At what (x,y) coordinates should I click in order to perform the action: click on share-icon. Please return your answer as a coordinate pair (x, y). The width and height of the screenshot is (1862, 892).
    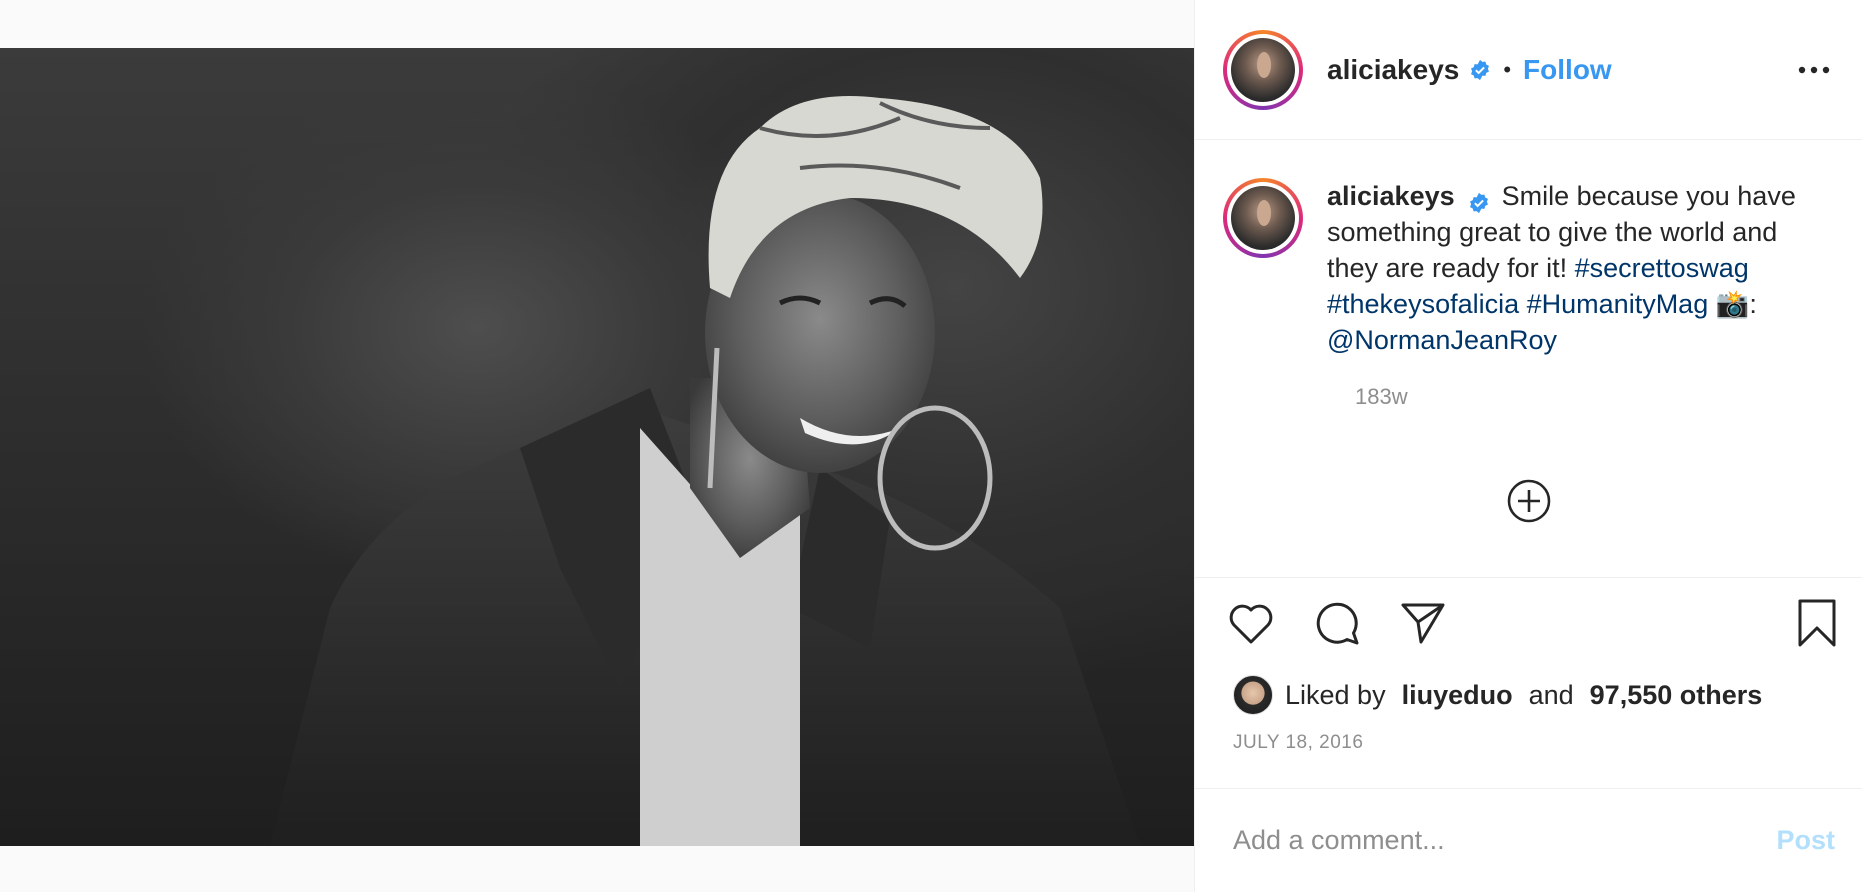
    Looking at the image, I should click on (1423, 623).